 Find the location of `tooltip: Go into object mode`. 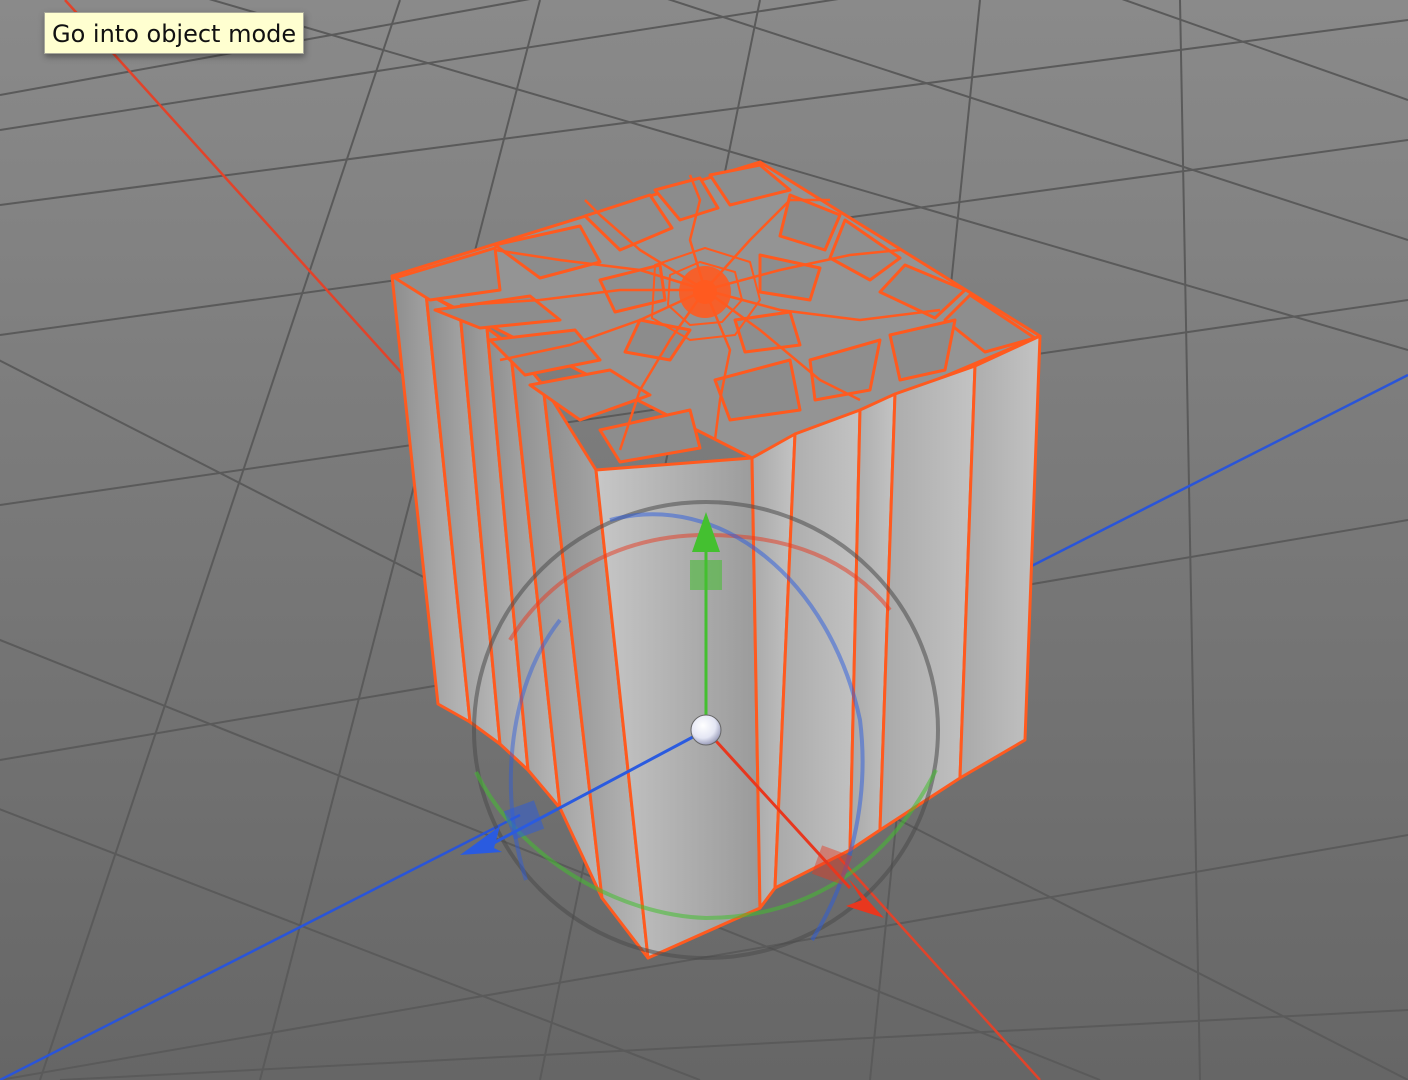

tooltip: Go into object mode is located at coordinates (174, 33).